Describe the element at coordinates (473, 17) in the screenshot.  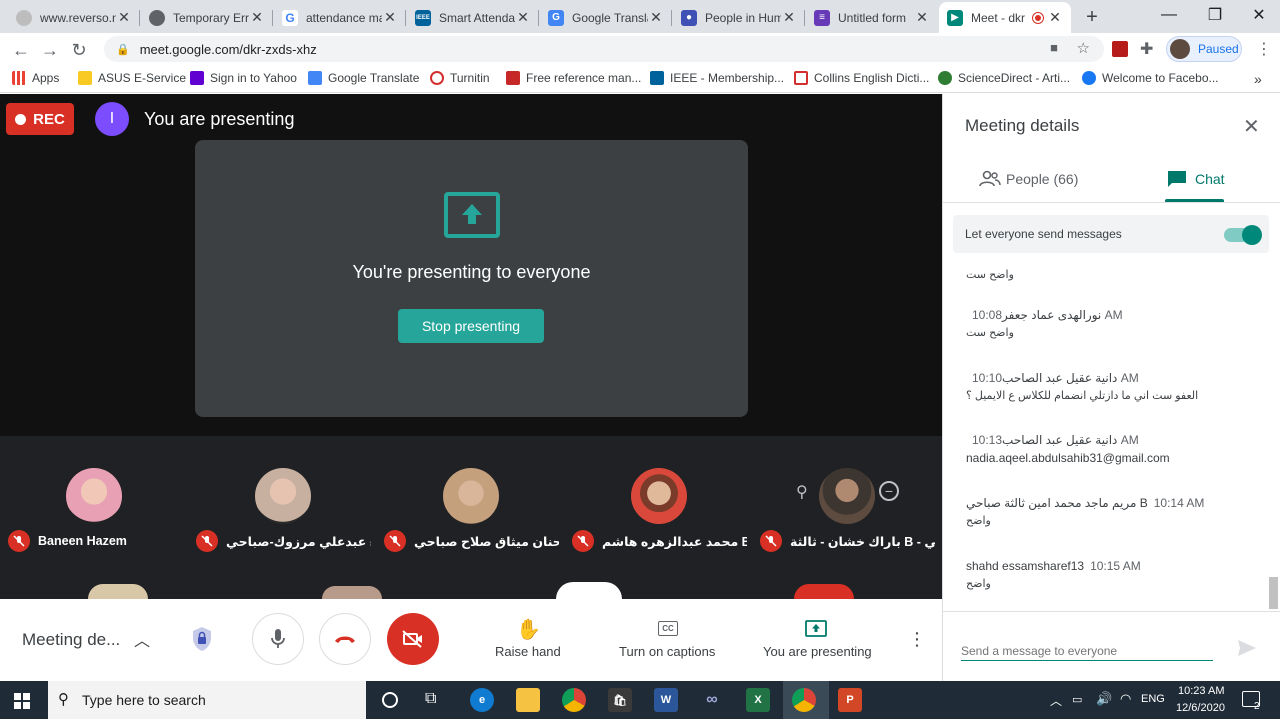
I see `tab-smart-attendance: IEEE Smart Attenda ✕` at that location.